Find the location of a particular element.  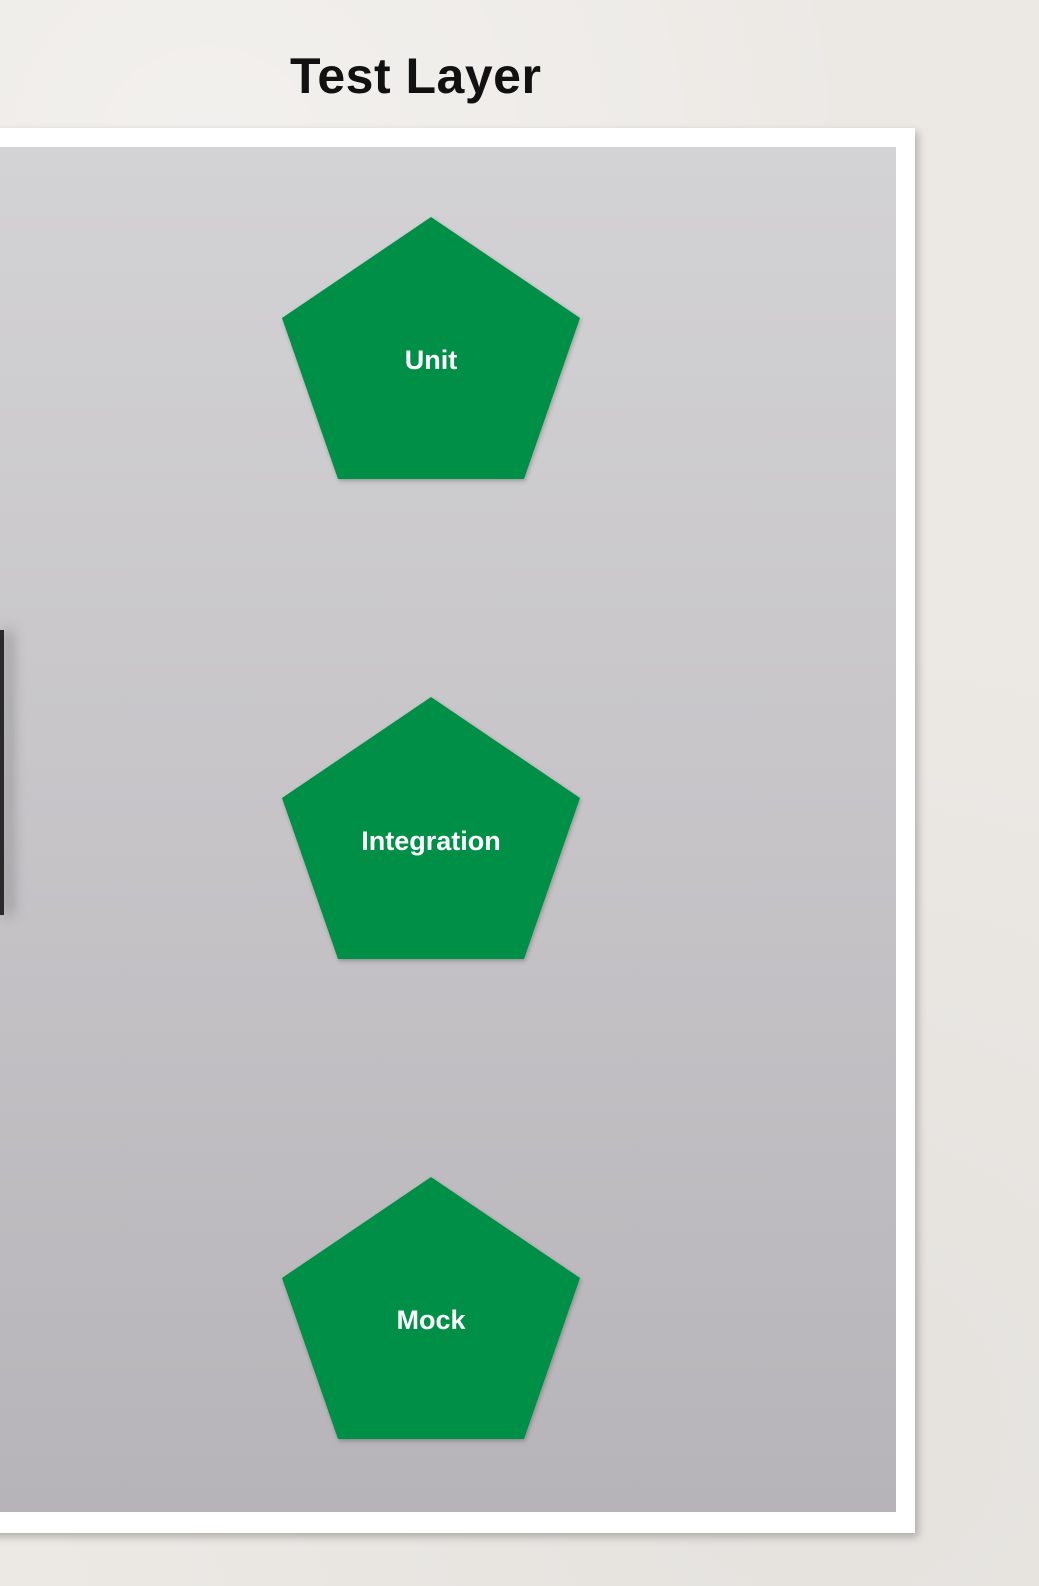

node-mock: Mock is located at coordinates (431, 1308).